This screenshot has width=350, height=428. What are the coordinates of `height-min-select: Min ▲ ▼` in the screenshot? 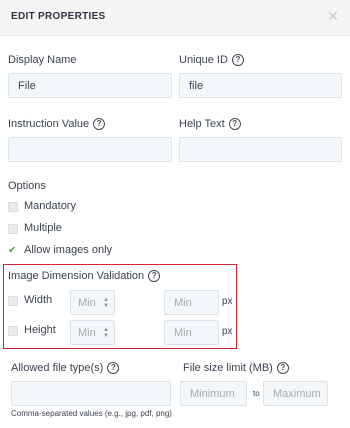 It's located at (92, 332).